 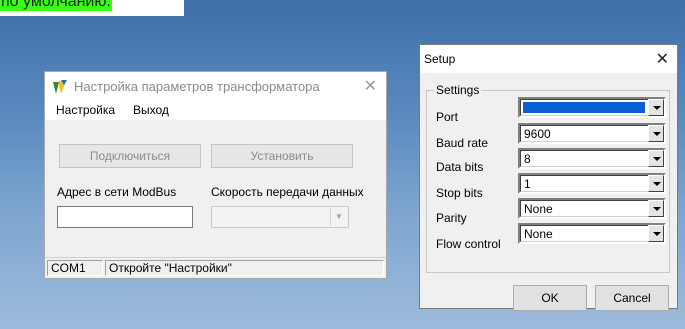 I want to click on dialog-title: Setup, so click(x=440, y=59).